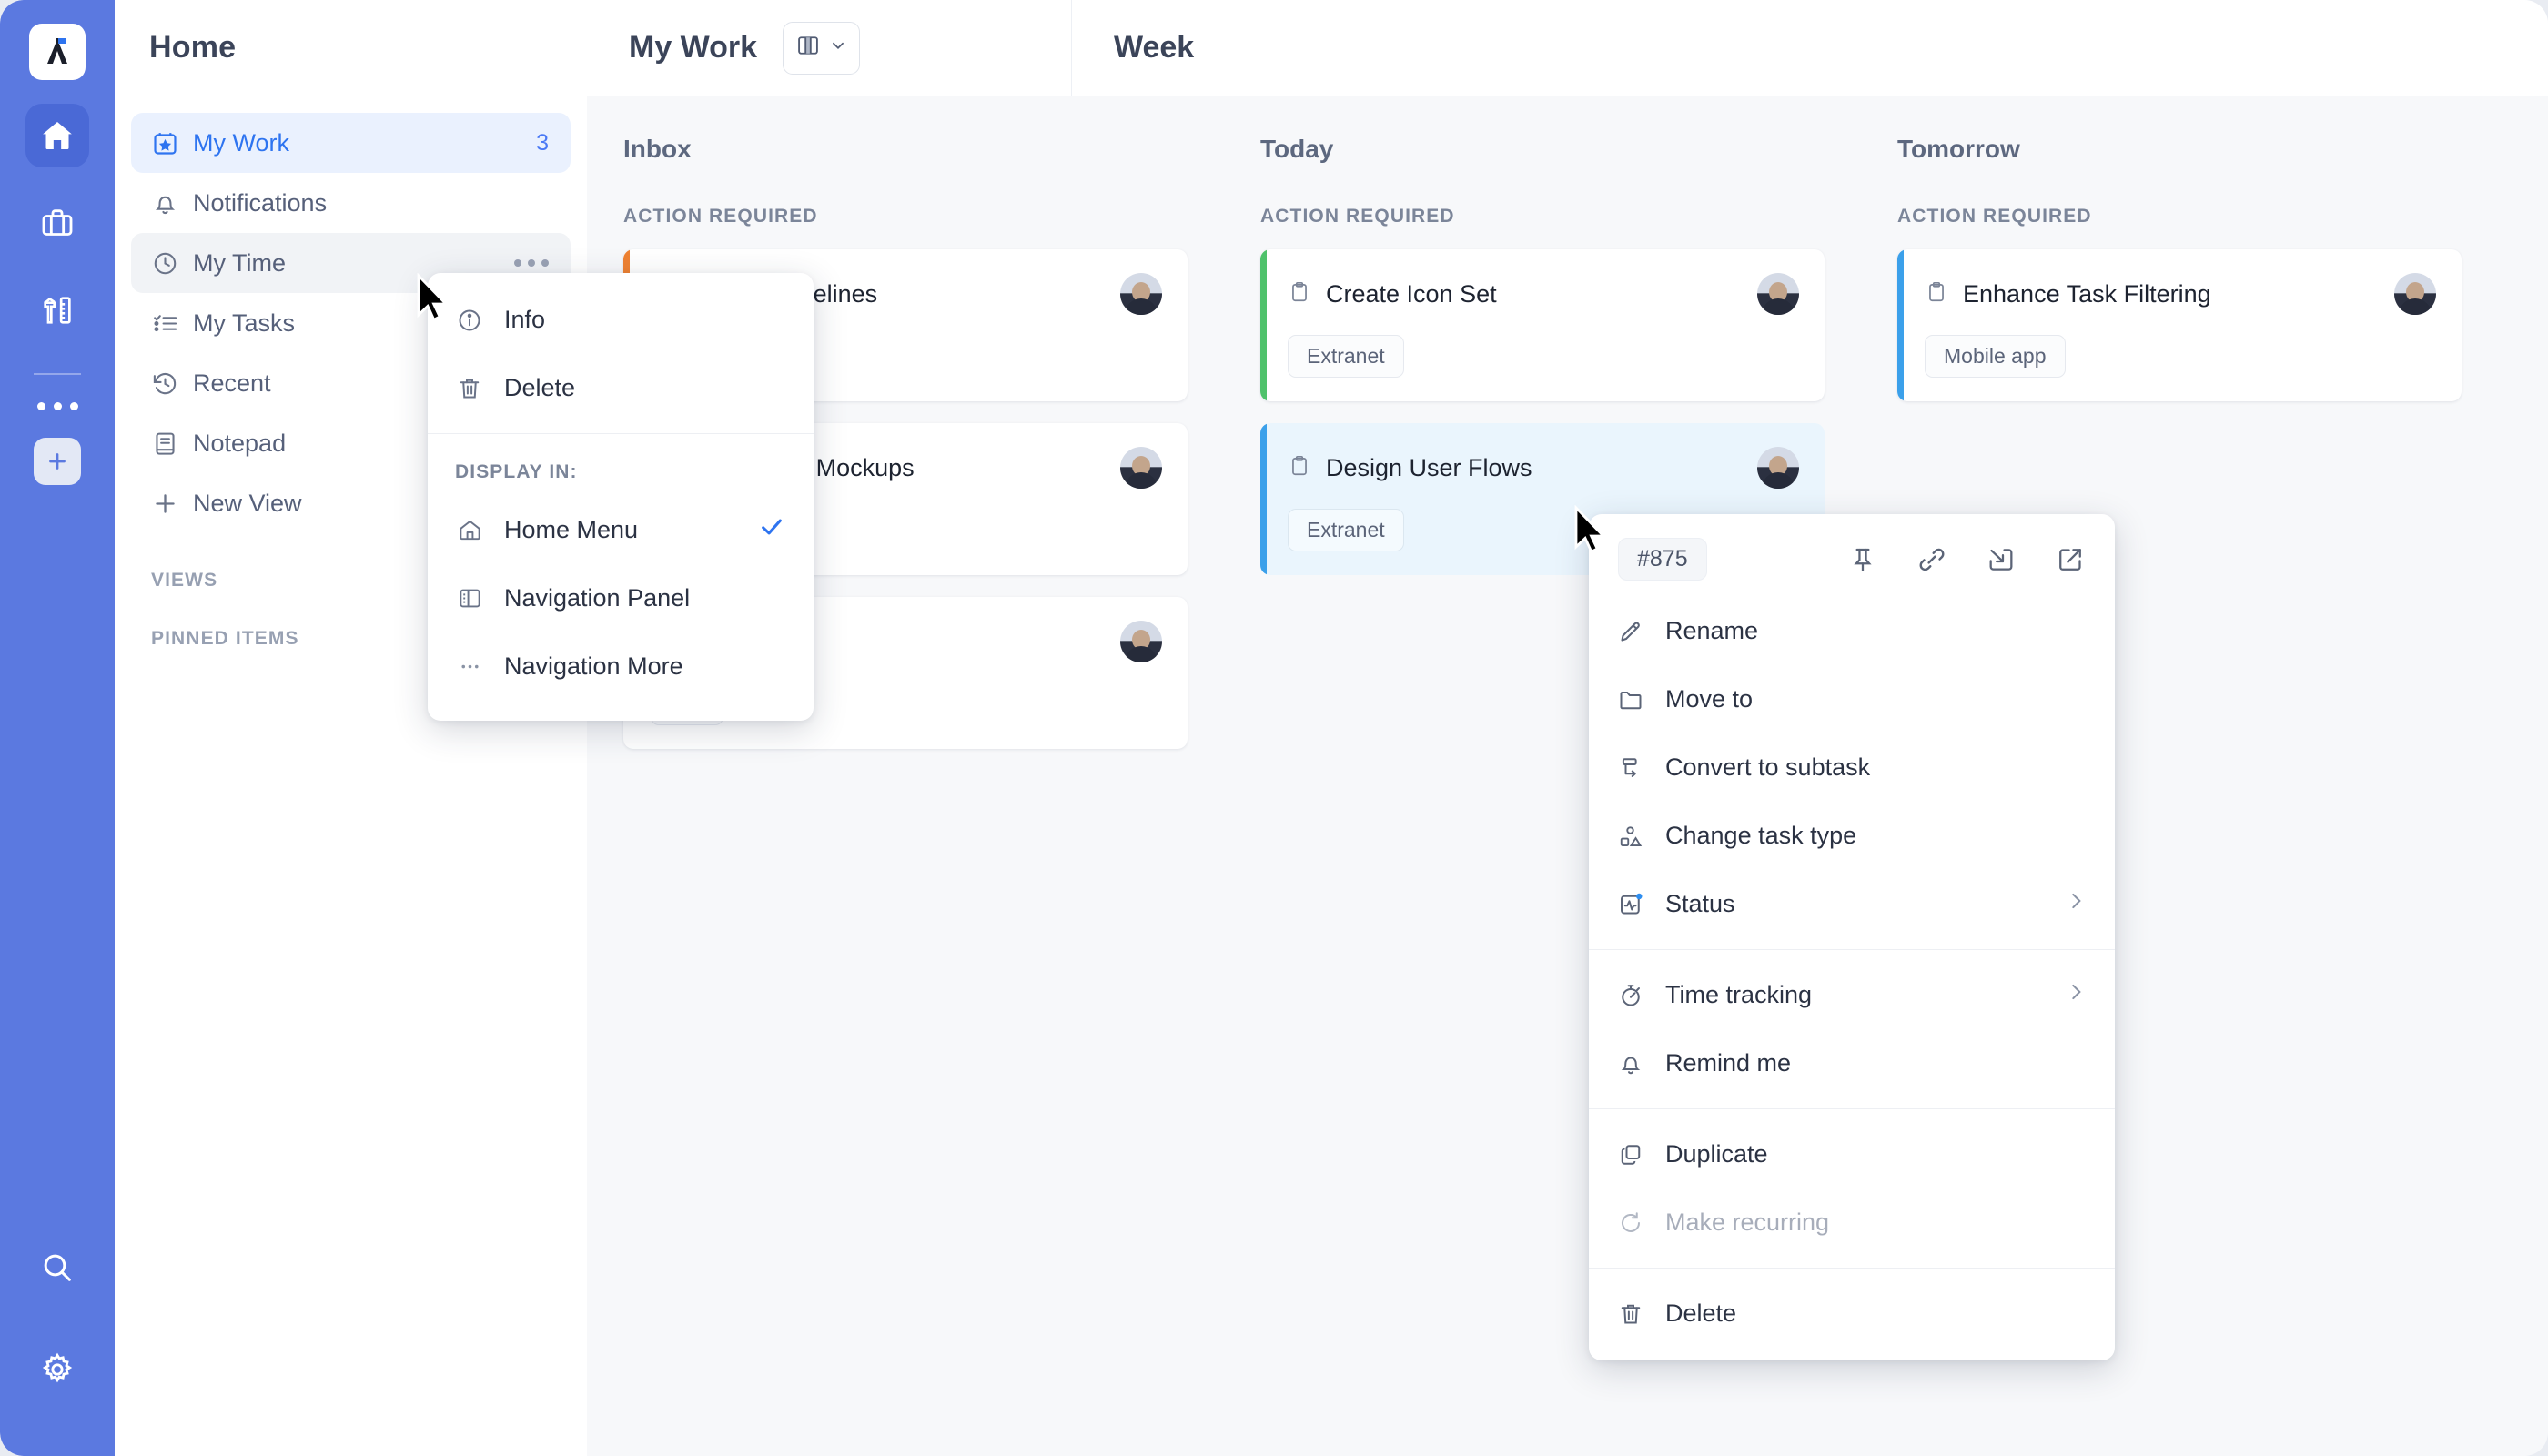  Describe the element at coordinates (470, 667) in the screenshot. I see `ellipsis-icon` at that location.